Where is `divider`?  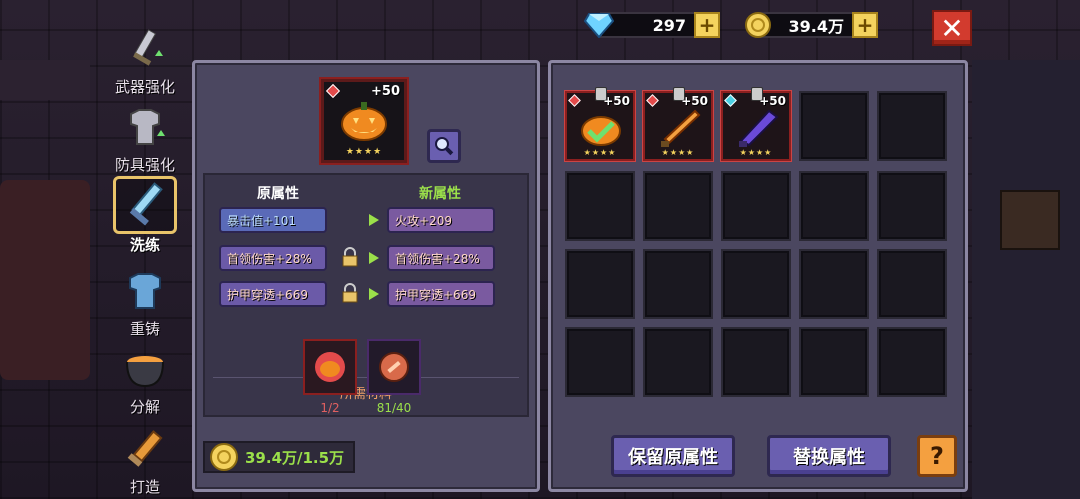
divider is located at coordinates (366, 377).